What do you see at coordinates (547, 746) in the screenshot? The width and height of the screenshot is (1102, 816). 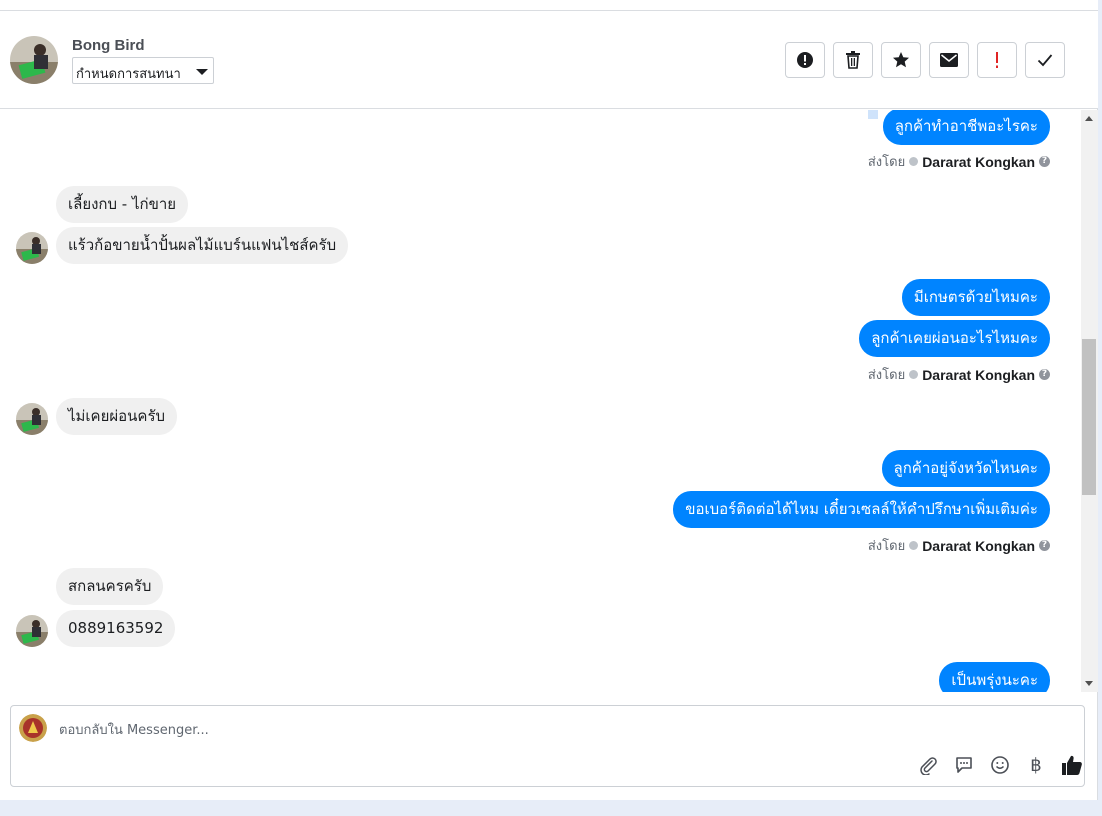 I see `reply-composer: ฿` at bounding box center [547, 746].